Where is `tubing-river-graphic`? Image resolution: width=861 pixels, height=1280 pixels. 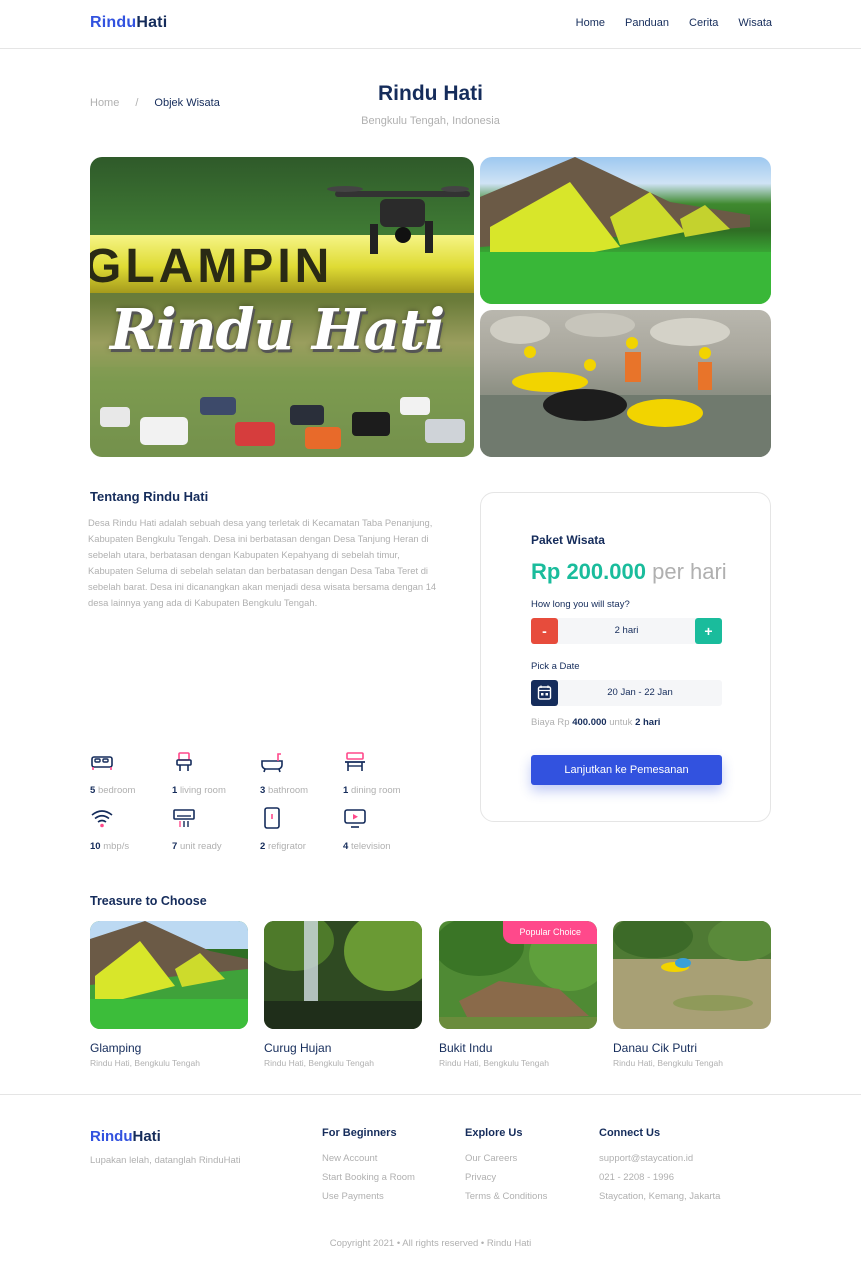
tubing-river-graphic is located at coordinates (625, 385).